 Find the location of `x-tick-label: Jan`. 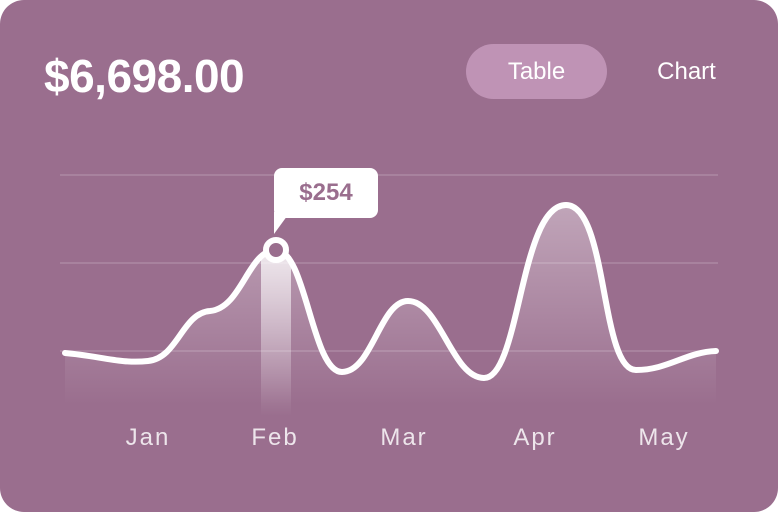

x-tick-label: Jan is located at coordinates (148, 437).